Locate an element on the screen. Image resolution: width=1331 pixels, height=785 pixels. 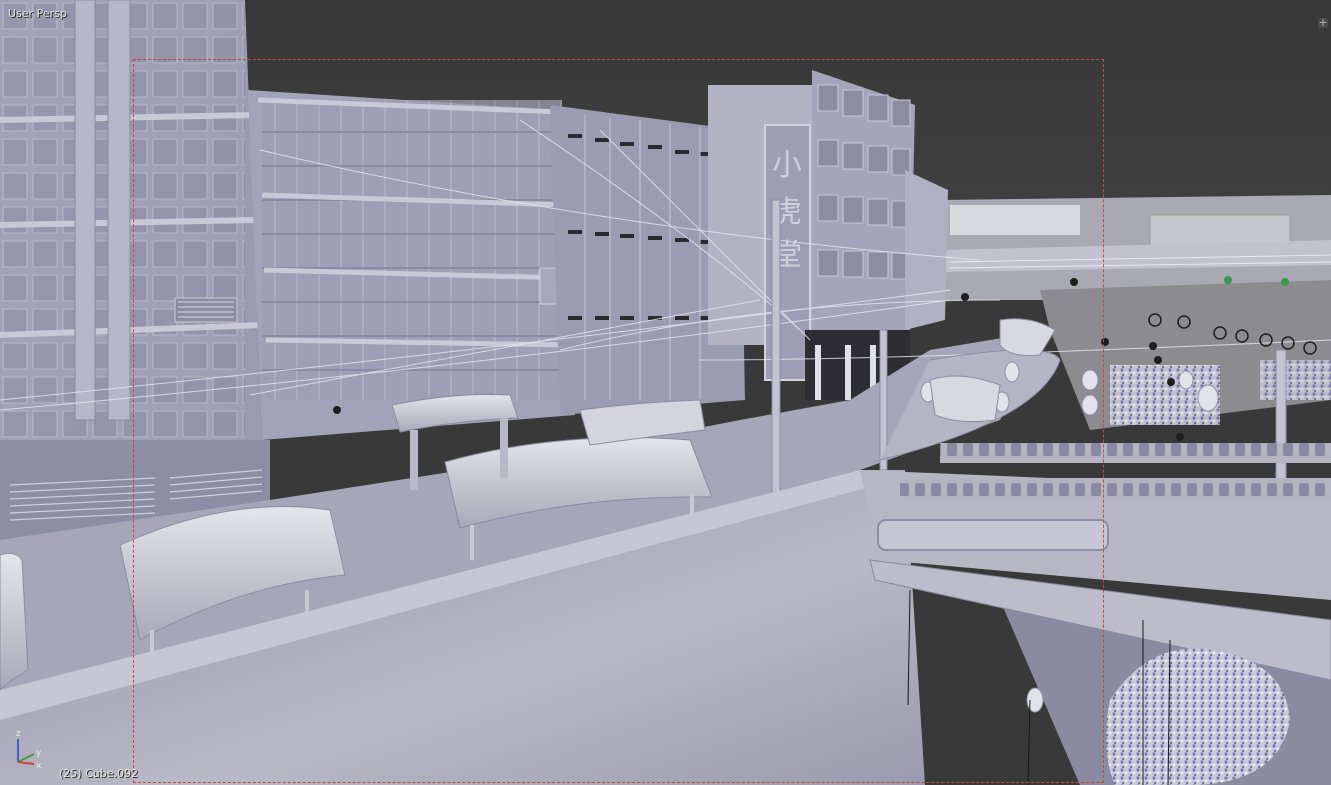
y-axis-line is located at coordinates (26, 758).